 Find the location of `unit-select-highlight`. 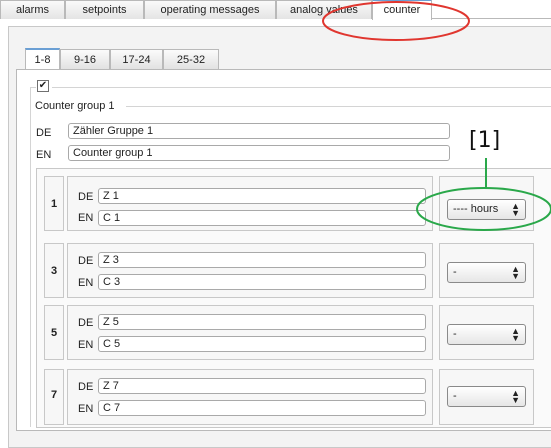

unit-select-highlight is located at coordinates (483, 209).